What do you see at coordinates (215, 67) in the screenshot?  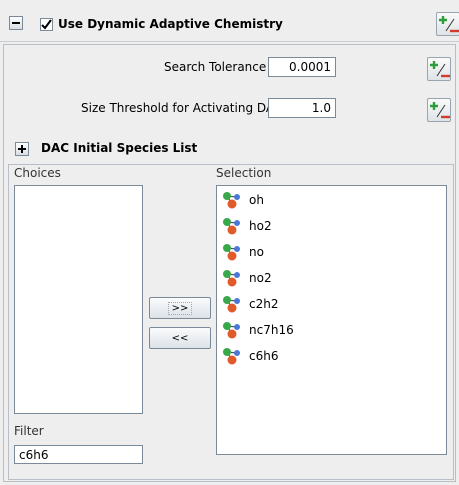 I see `search-tolerance-label: Search Tolerance` at bounding box center [215, 67].